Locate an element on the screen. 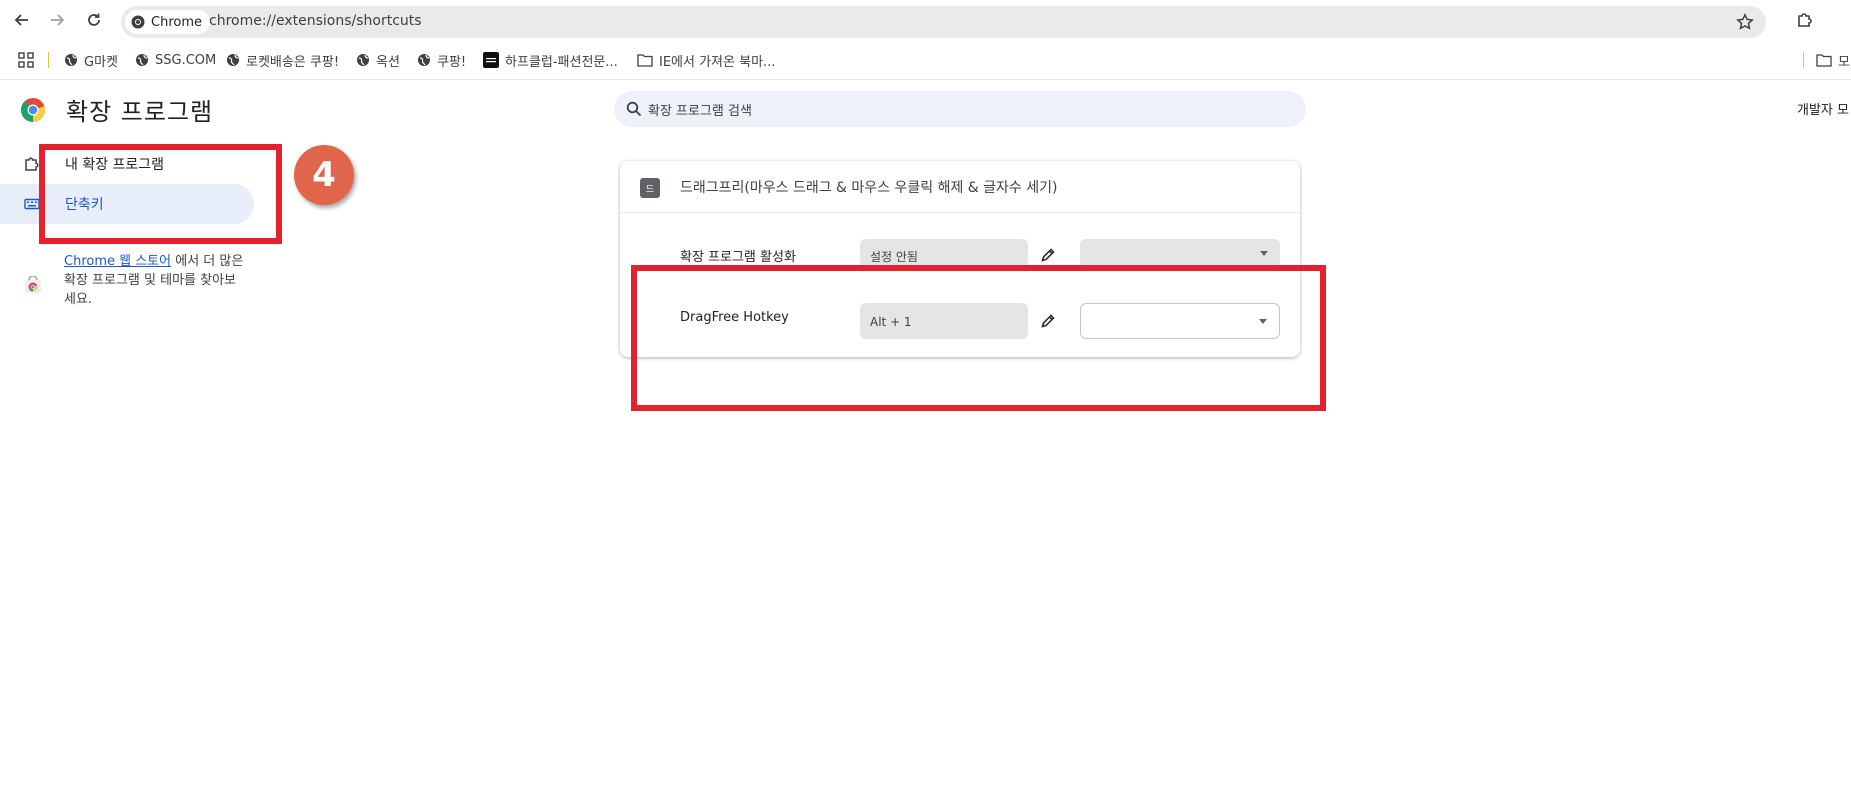  chrome-logo-icon is located at coordinates (32, 110).